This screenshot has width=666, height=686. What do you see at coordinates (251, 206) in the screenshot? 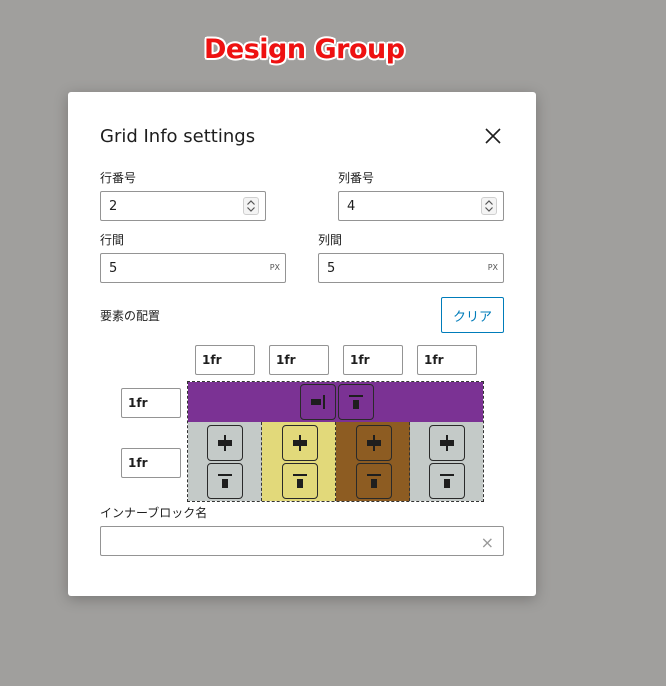
I see `rows-spinner-icon` at bounding box center [251, 206].